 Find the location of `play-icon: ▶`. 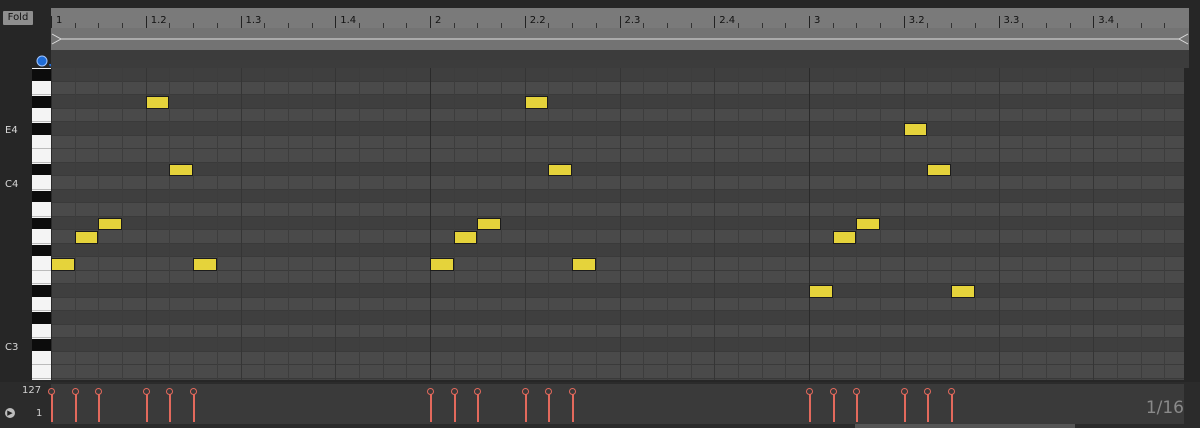

play-icon: ▶ is located at coordinates (10, 413).